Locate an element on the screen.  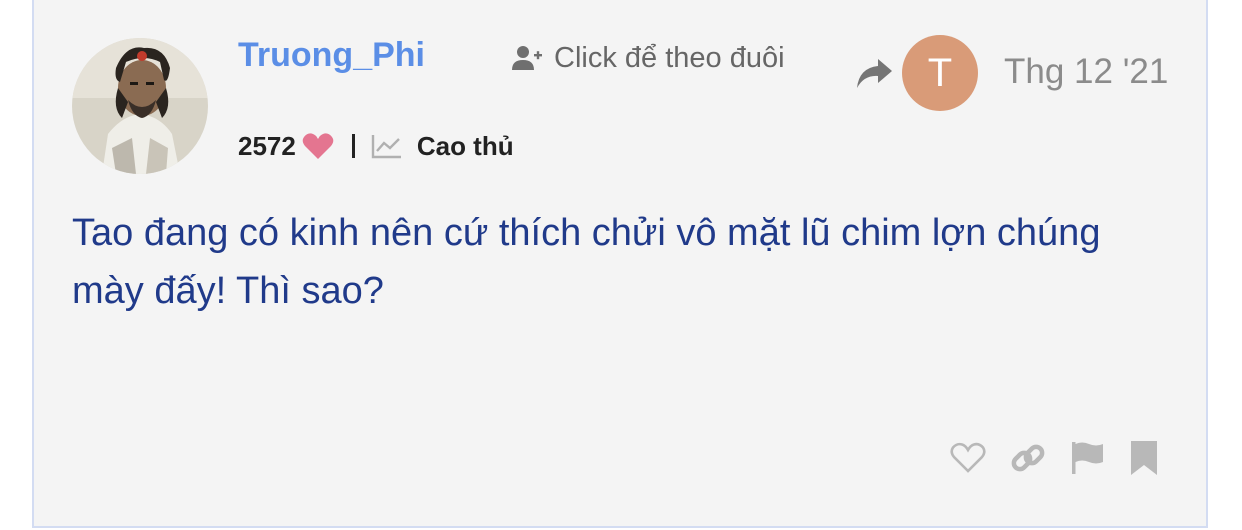
avatar-image is located at coordinates (140, 106).